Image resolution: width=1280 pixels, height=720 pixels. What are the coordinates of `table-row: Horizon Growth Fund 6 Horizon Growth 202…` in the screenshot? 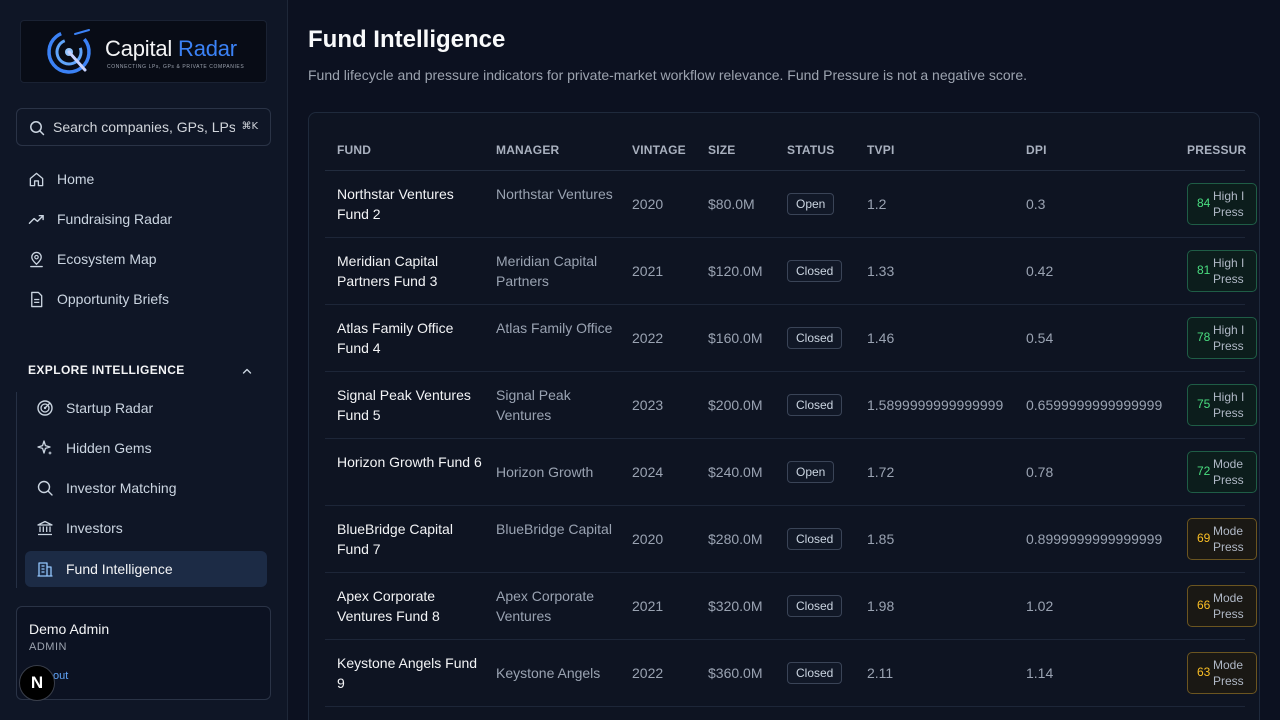 It's located at (791, 472).